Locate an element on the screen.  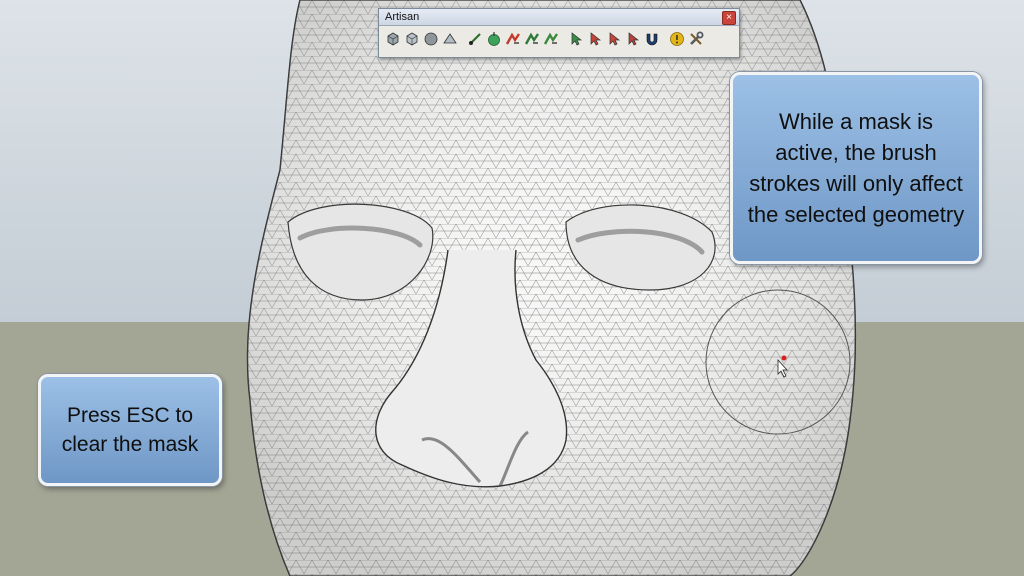
sculpt-brush-icon is located at coordinates (475, 39).